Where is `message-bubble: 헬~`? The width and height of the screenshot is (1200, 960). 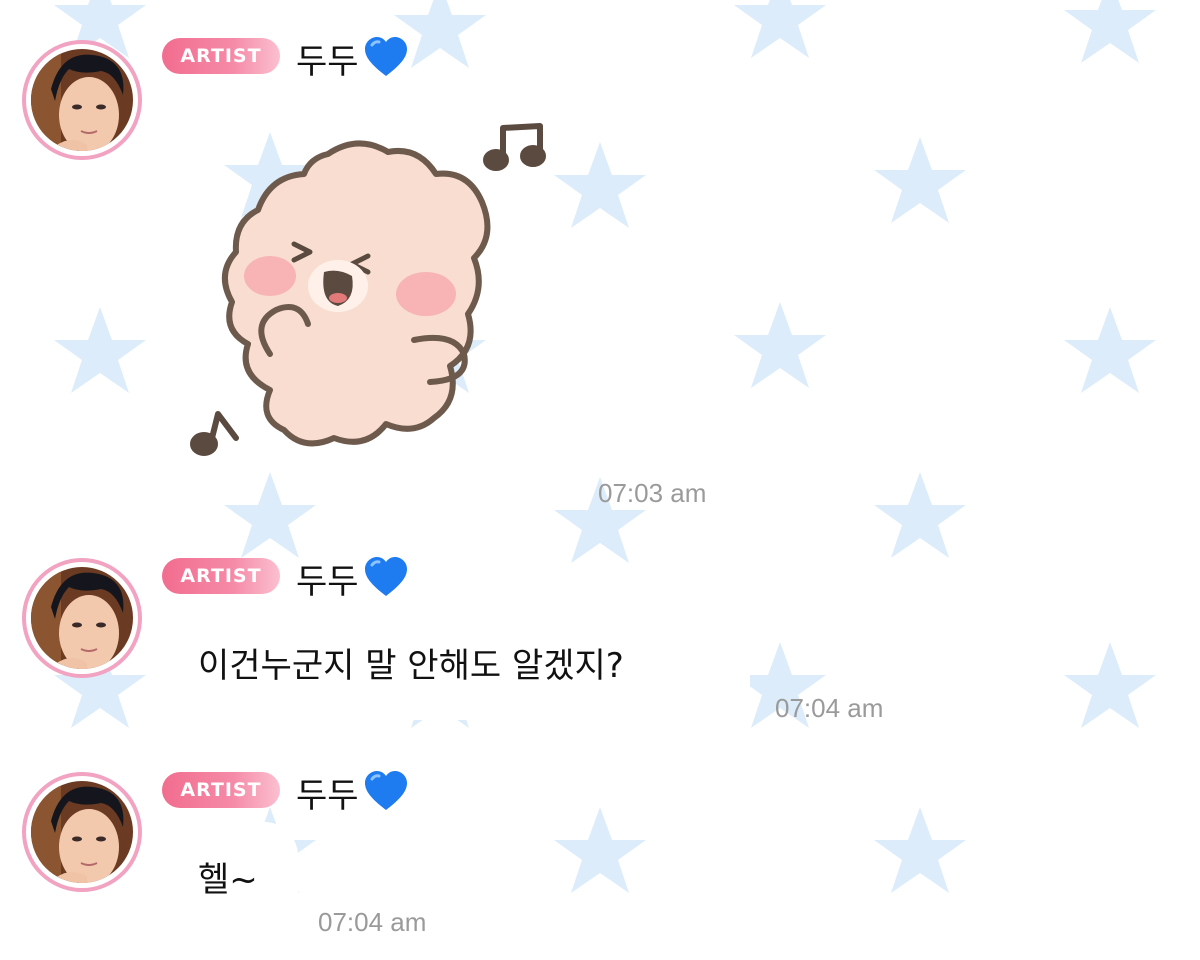
message-bubble: 헬~ is located at coordinates (229, 878).